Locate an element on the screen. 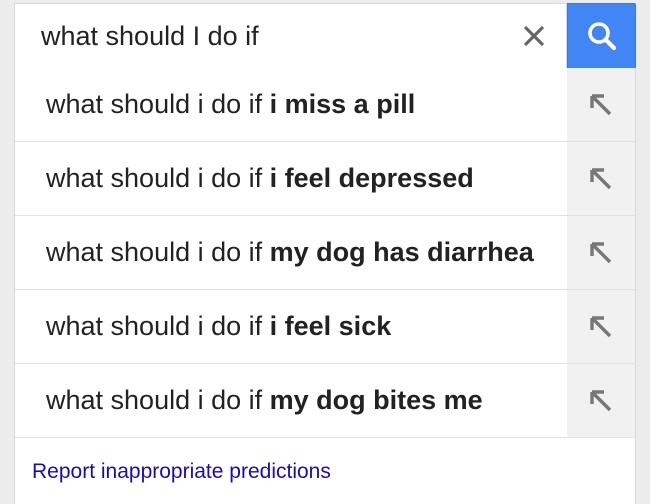 This screenshot has height=504, width=650. suggestion-item: what should i do if i feel depressed is located at coordinates (325, 179).